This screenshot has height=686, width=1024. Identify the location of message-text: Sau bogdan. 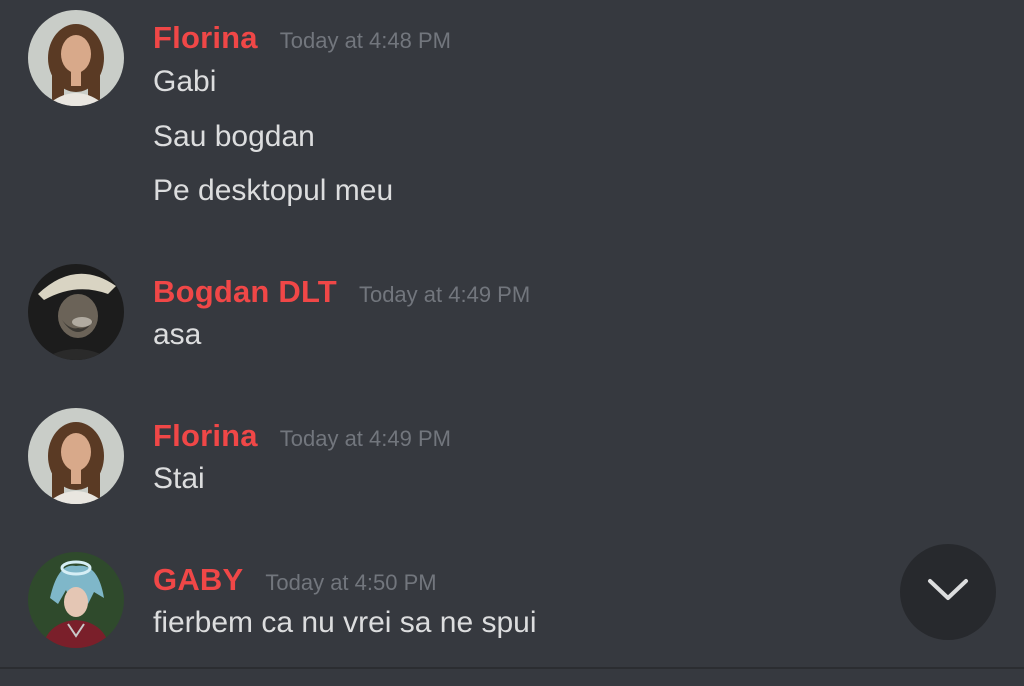
(234, 136).